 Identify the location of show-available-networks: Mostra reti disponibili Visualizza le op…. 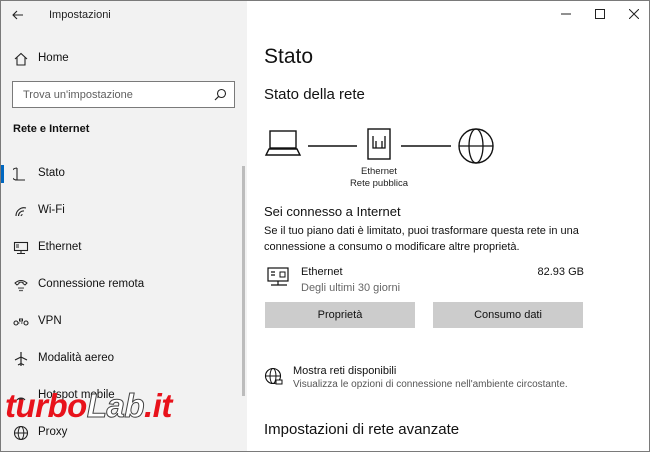
(434, 381).